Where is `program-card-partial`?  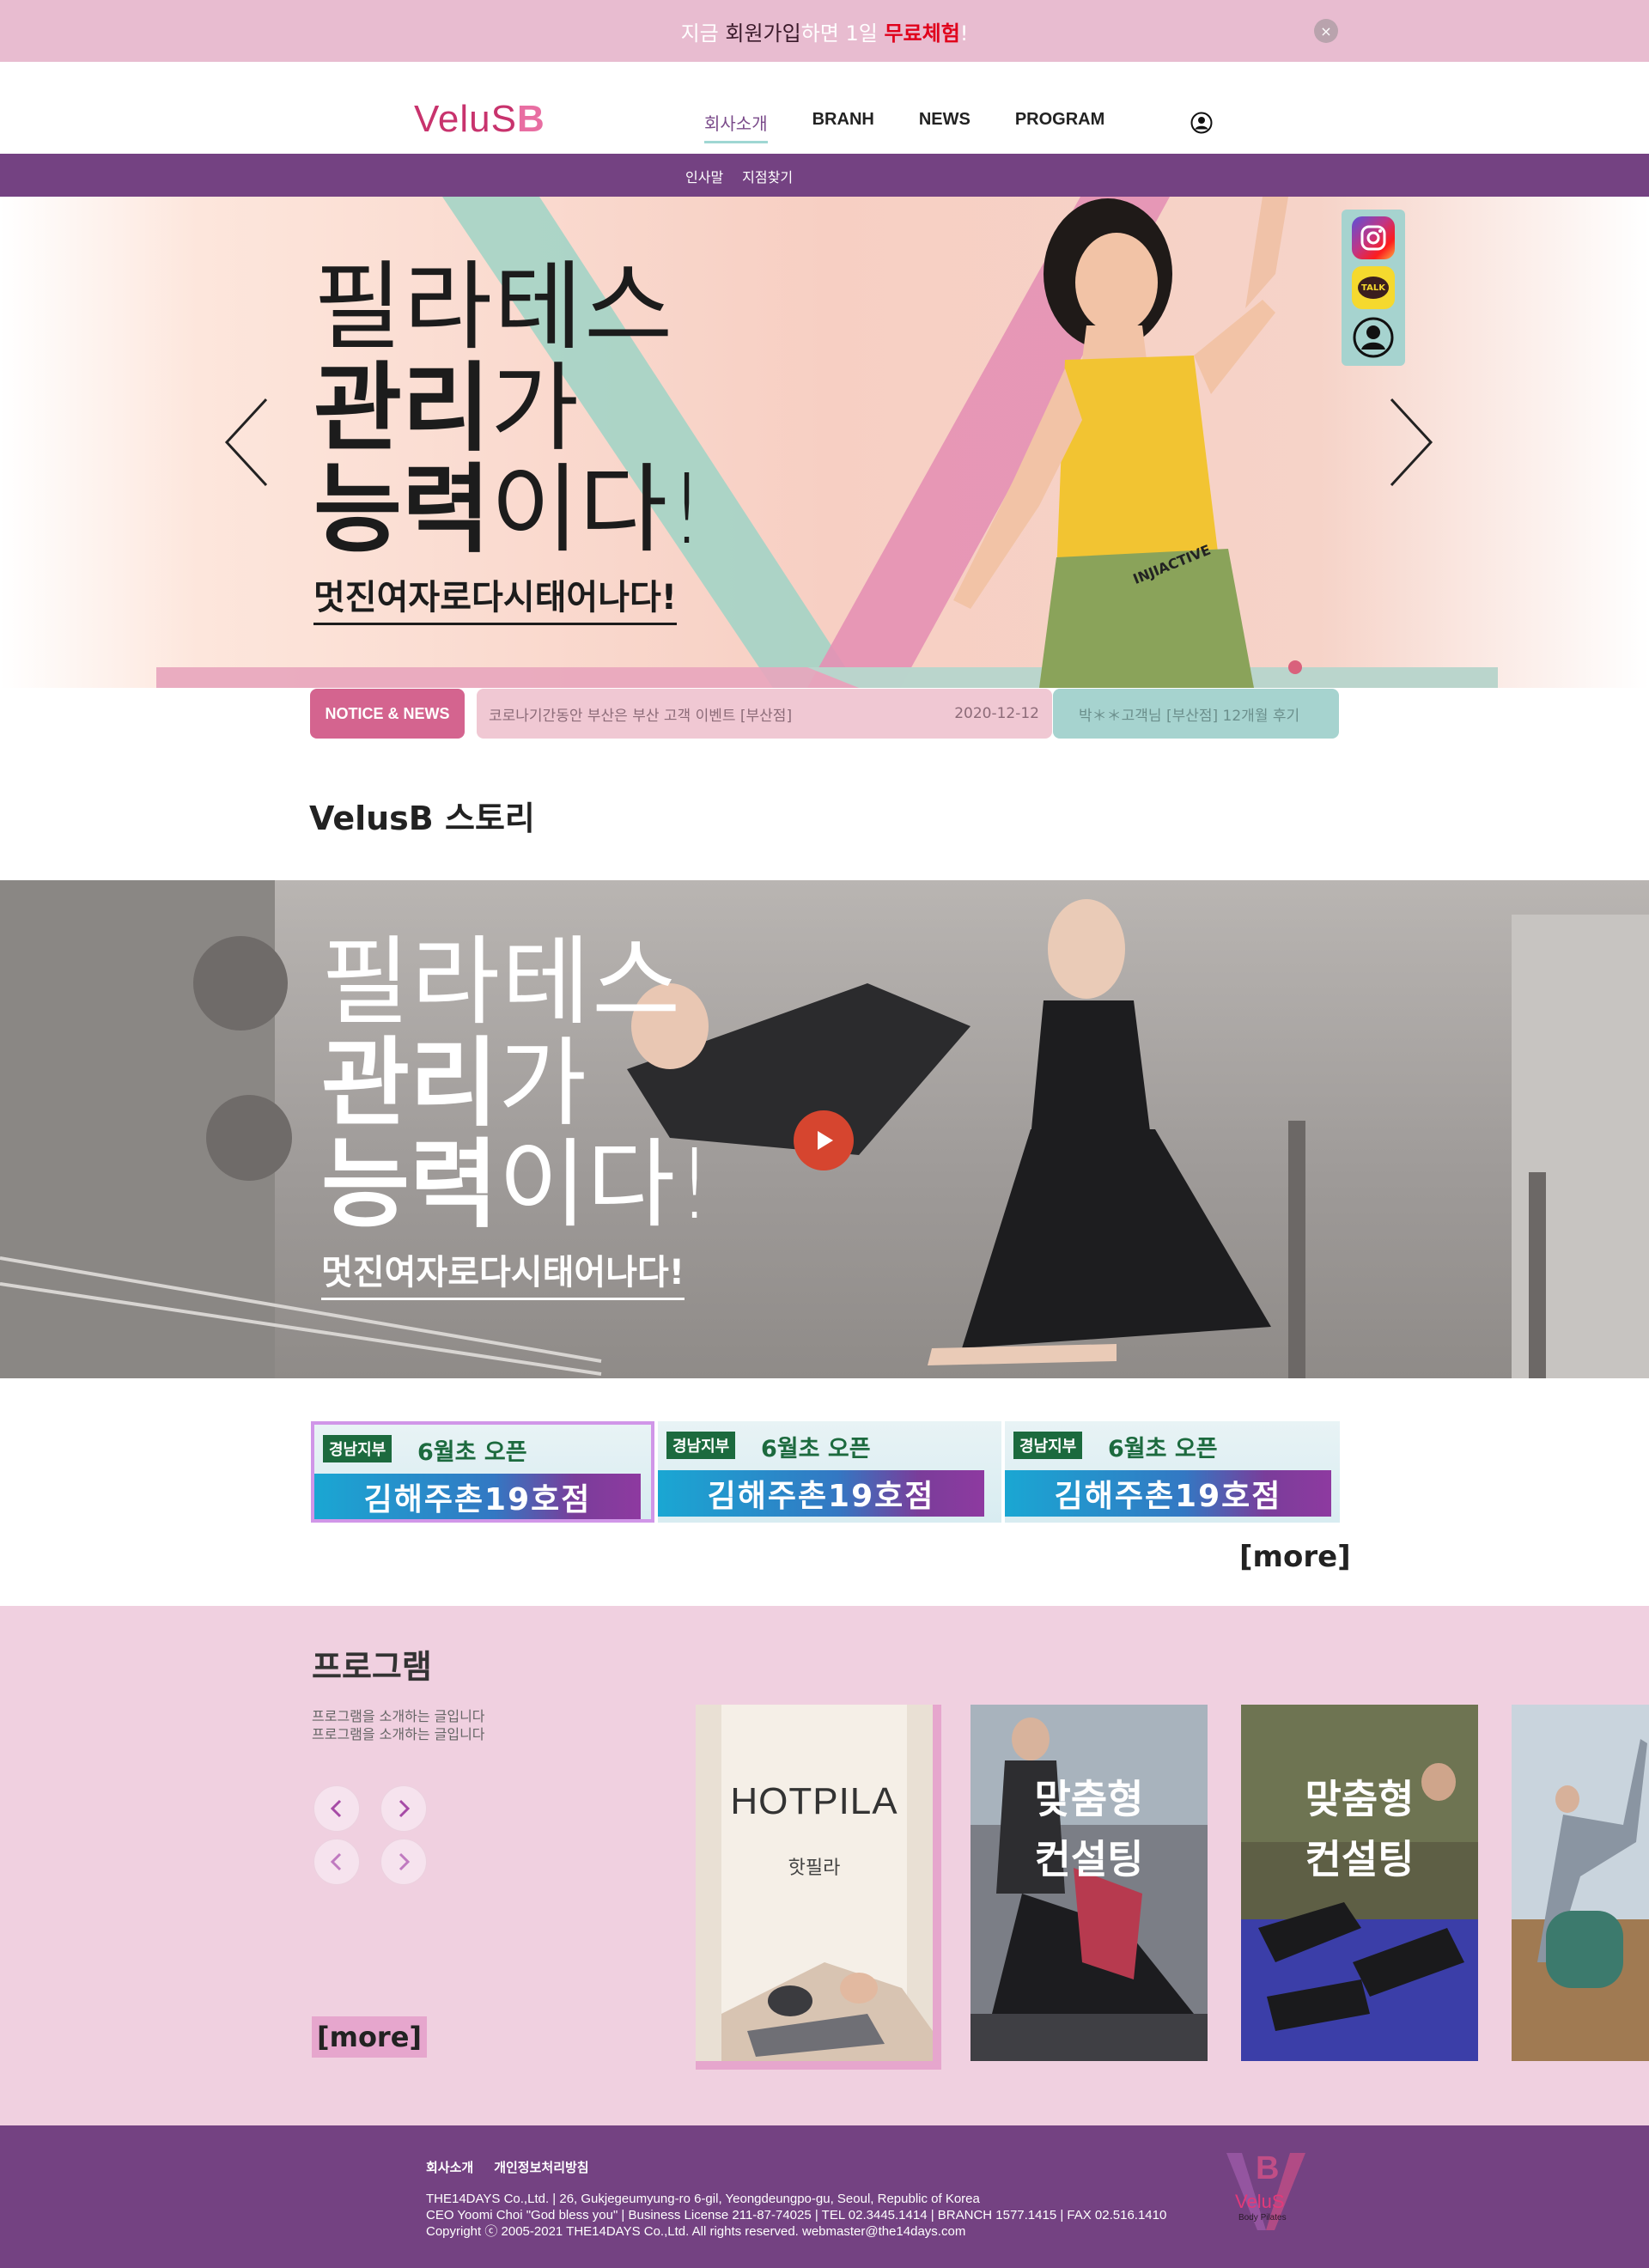
program-card-partial is located at coordinates (1580, 1883).